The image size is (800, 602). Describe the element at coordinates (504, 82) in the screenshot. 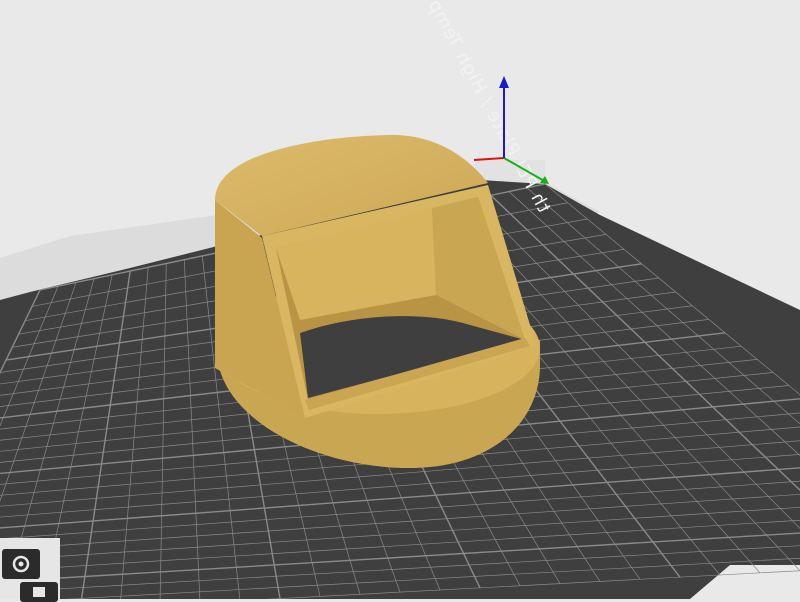

I see `z-axis-arrow` at that location.